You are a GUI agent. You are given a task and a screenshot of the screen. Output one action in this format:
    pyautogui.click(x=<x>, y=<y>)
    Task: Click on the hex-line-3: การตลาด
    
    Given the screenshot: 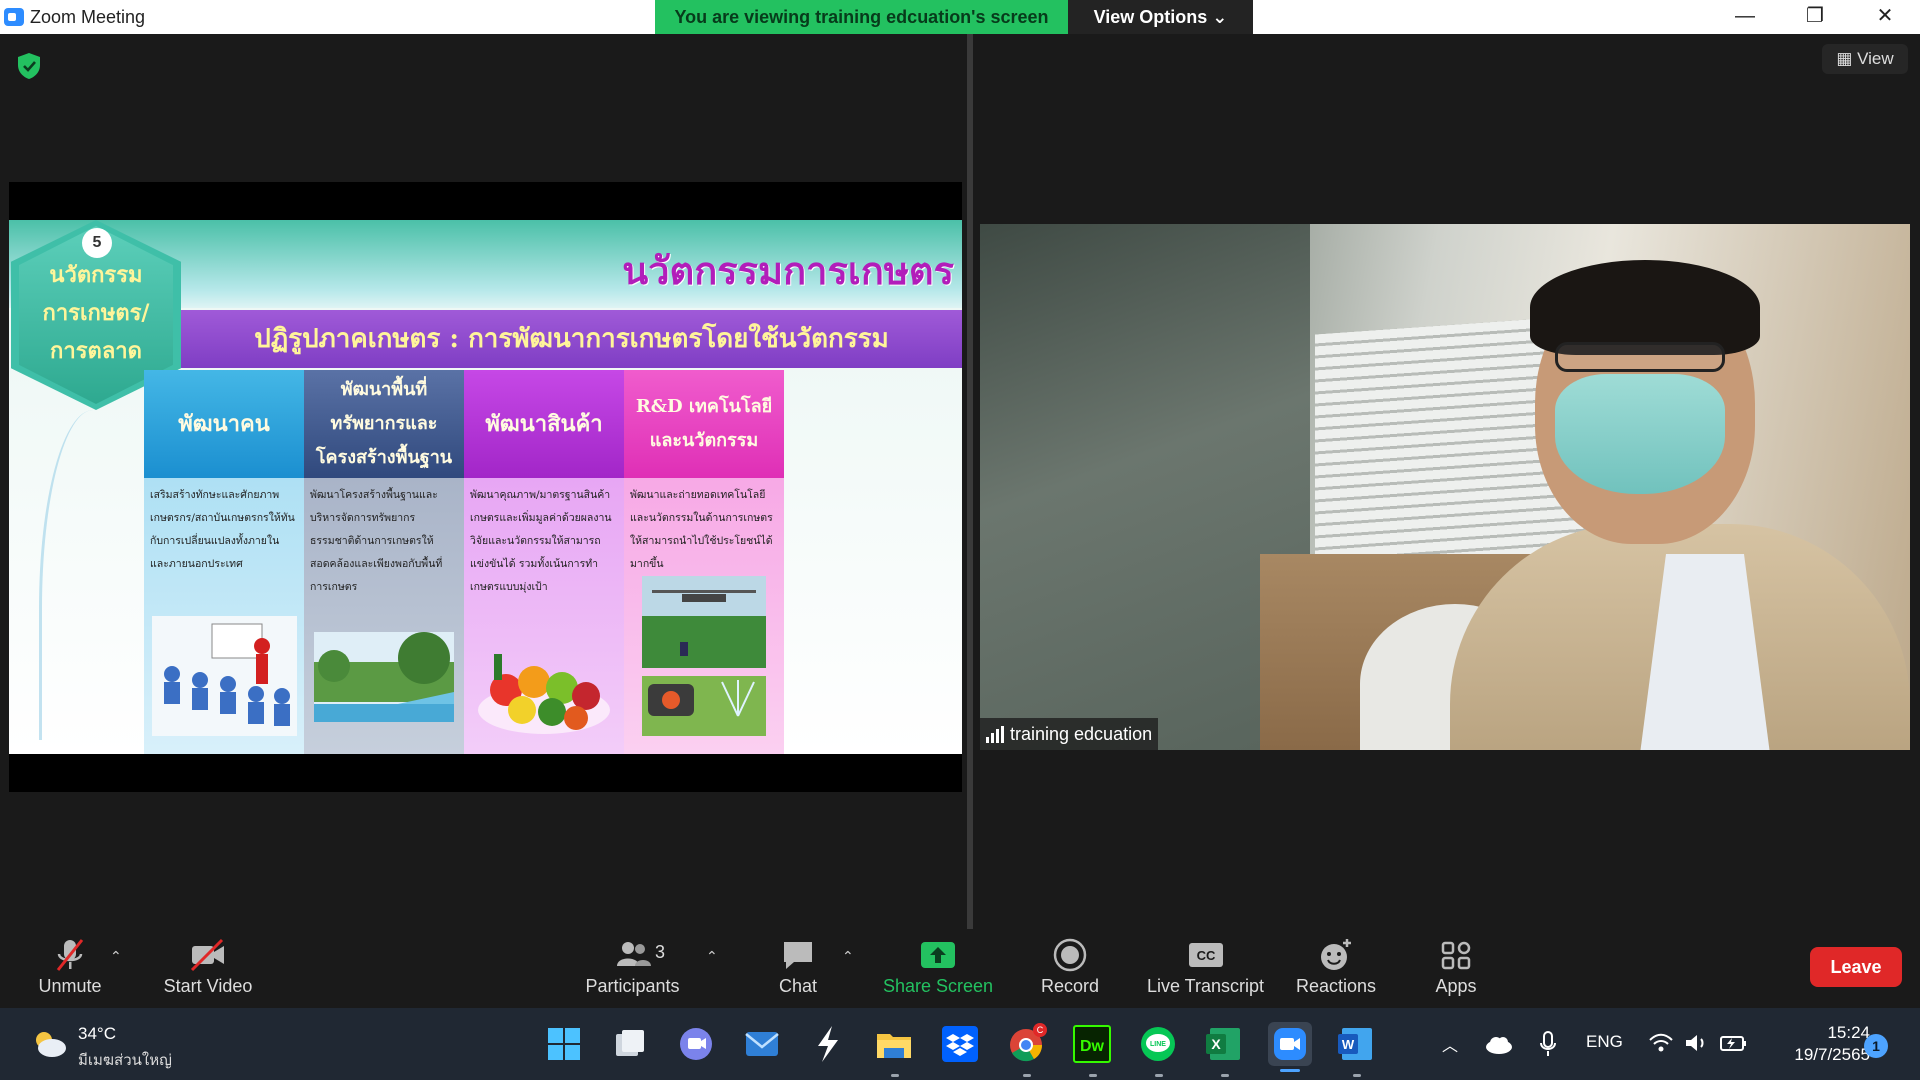 What is the action you would take?
    pyautogui.click(x=96, y=351)
    